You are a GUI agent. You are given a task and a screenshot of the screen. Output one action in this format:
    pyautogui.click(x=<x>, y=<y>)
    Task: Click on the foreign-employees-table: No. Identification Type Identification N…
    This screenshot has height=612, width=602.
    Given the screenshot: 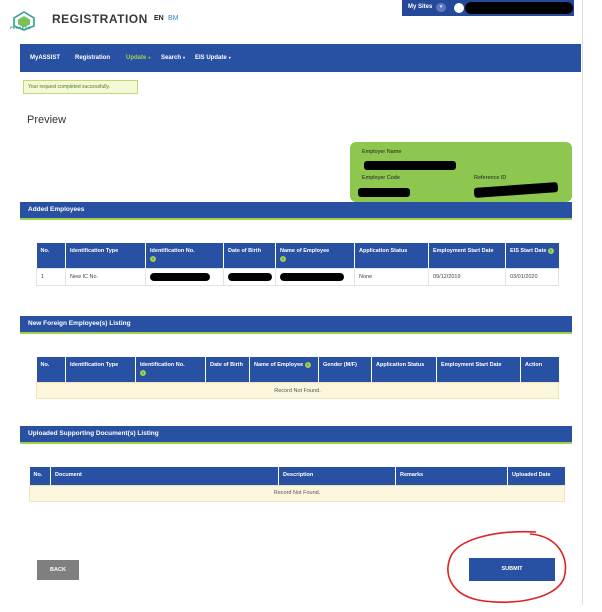 What is the action you would take?
    pyautogui.click(x=297, y=378)
    